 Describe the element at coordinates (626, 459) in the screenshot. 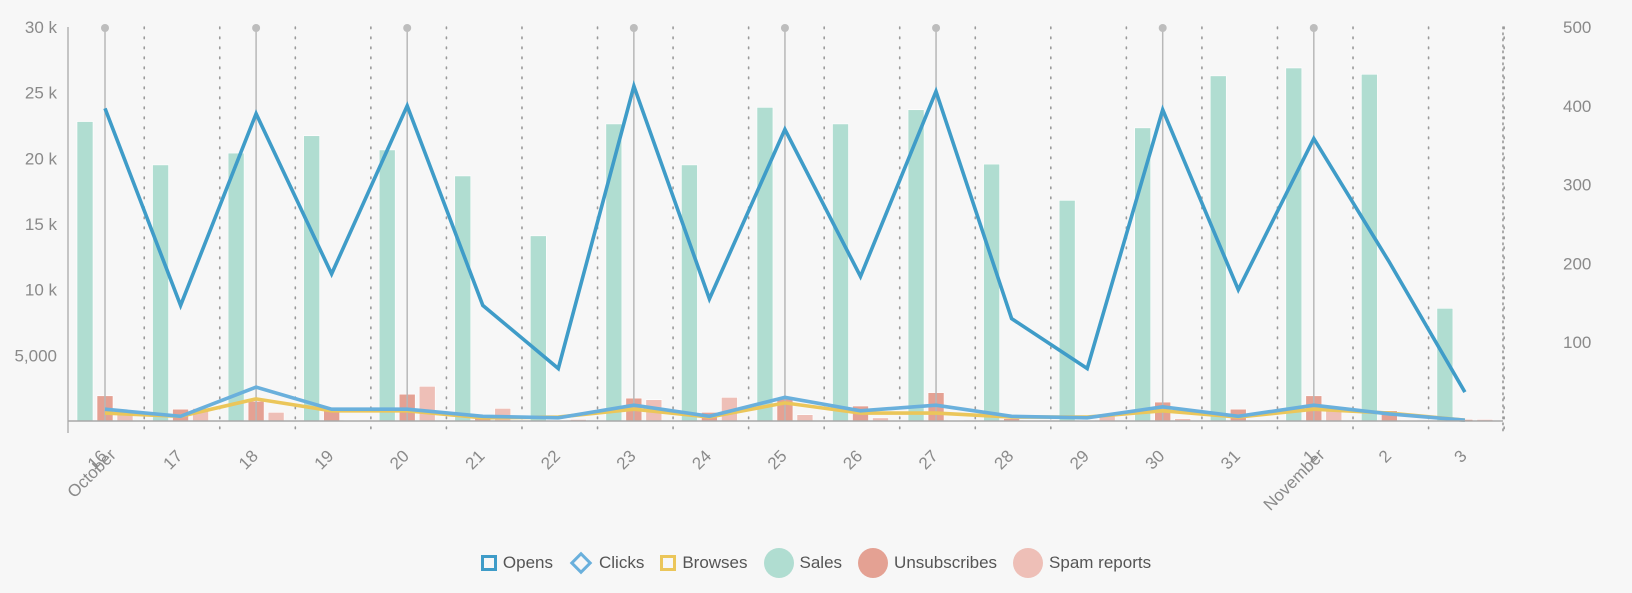

I see `x-tick-label: 23` at that location.